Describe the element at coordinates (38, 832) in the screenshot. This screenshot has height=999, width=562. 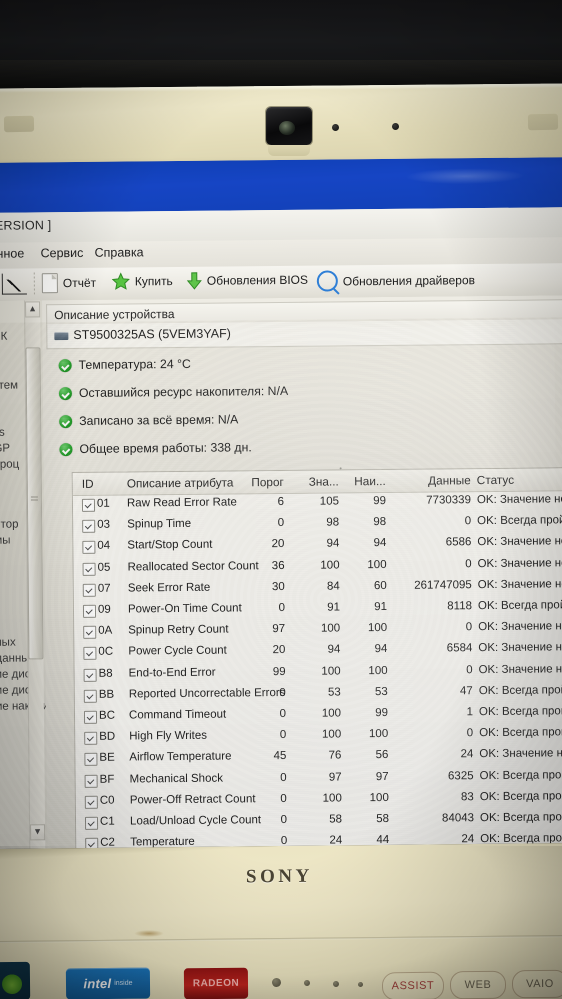
I see `tree-scroll-down-button: ▼` at that location.